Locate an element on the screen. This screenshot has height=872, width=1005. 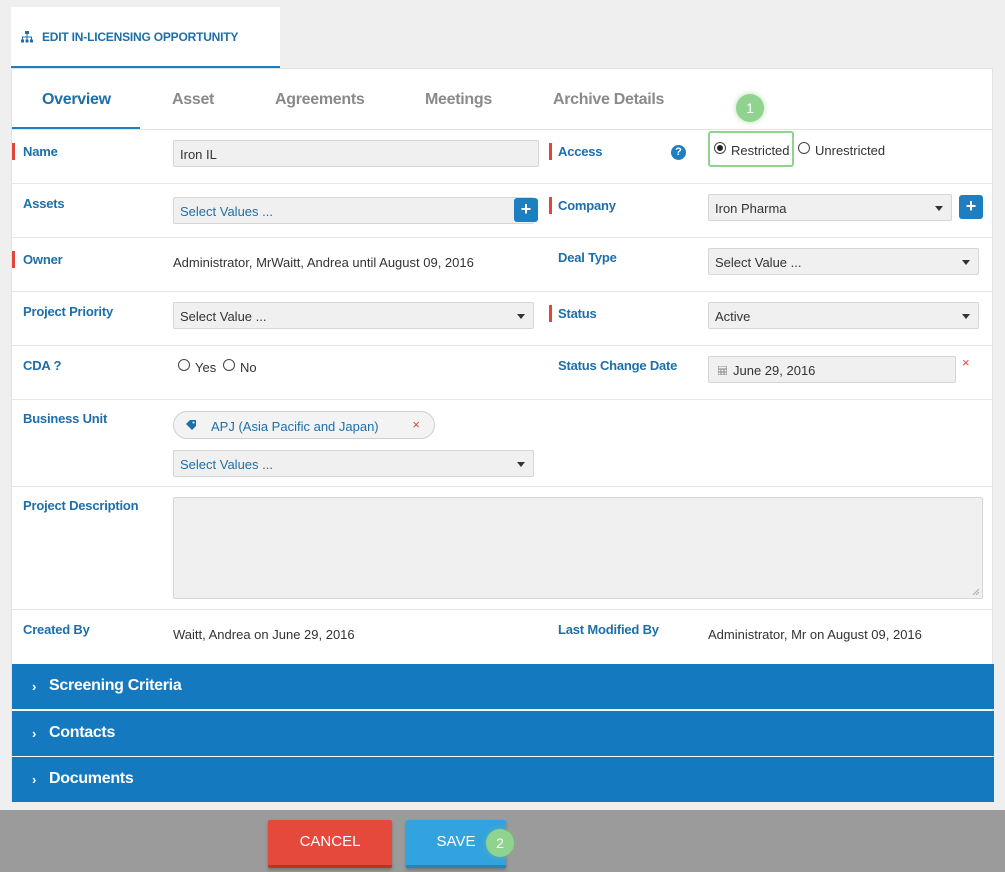
callout-marker-2: 2 is located at coordinates (500, 843).